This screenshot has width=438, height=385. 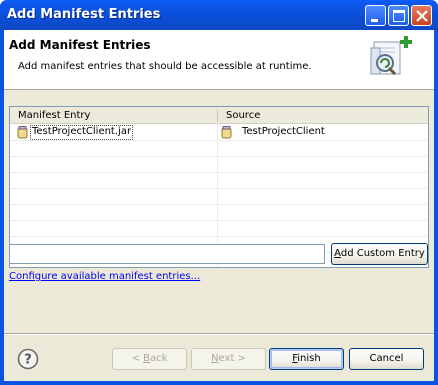 I want to click on minimize-button, so click(x=375, y=15).